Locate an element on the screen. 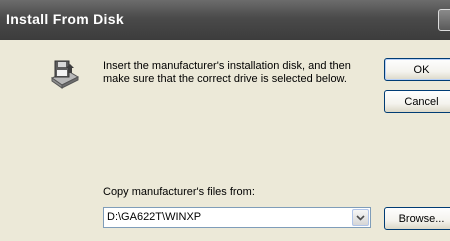 The image size is (450, 241). copy-from-label: Copy manufacturer's files from: is located at coordinates (179, 192).